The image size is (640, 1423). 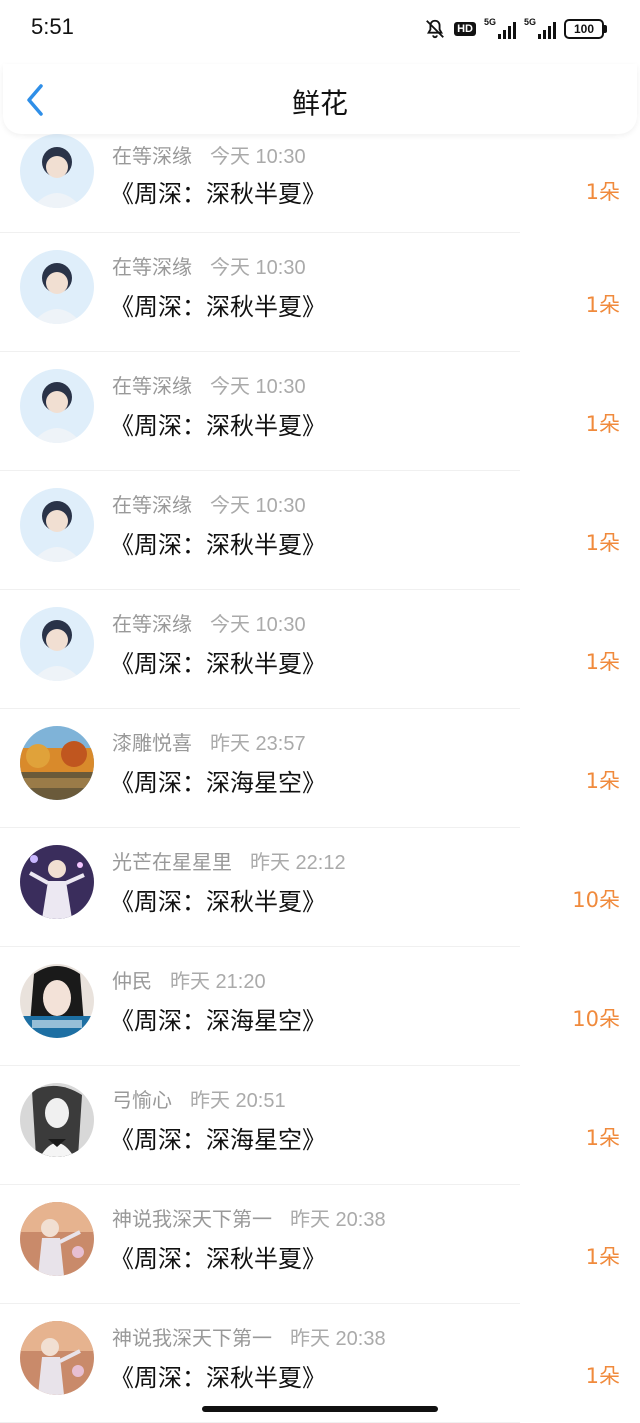 What do you see at coordinates (132, 981) in the screenshot?
I see `sender-name: 仲民` at bounding box center [132, 981].